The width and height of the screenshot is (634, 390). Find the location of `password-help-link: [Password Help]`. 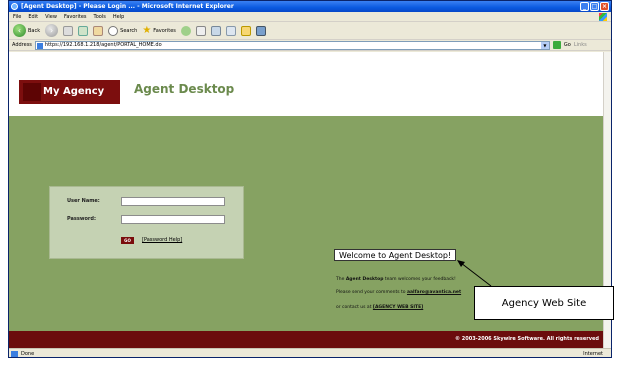

password-help-link: [Password Help] is located at coordinates (162, 240).